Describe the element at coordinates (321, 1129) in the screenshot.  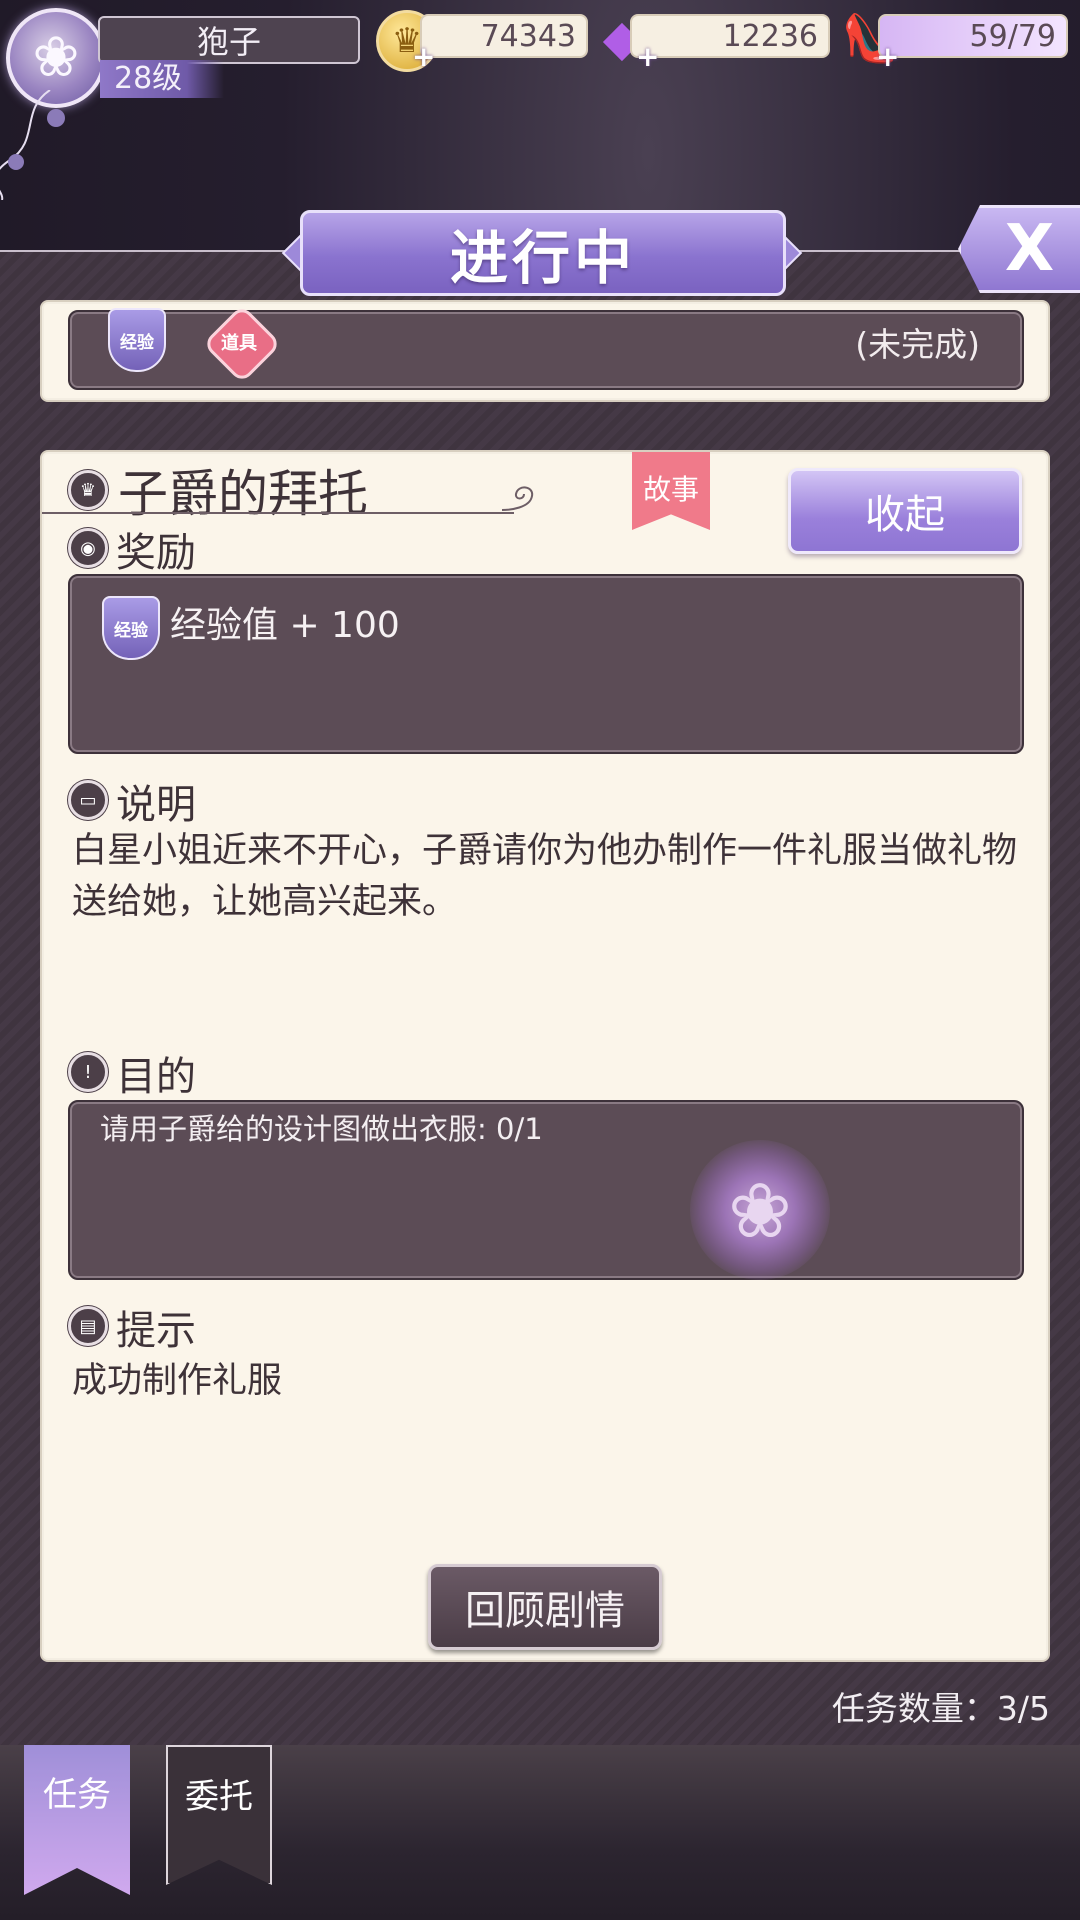
I see `goal-text: 请用子爵给的设计图做出衣服: 0/1` at that location.